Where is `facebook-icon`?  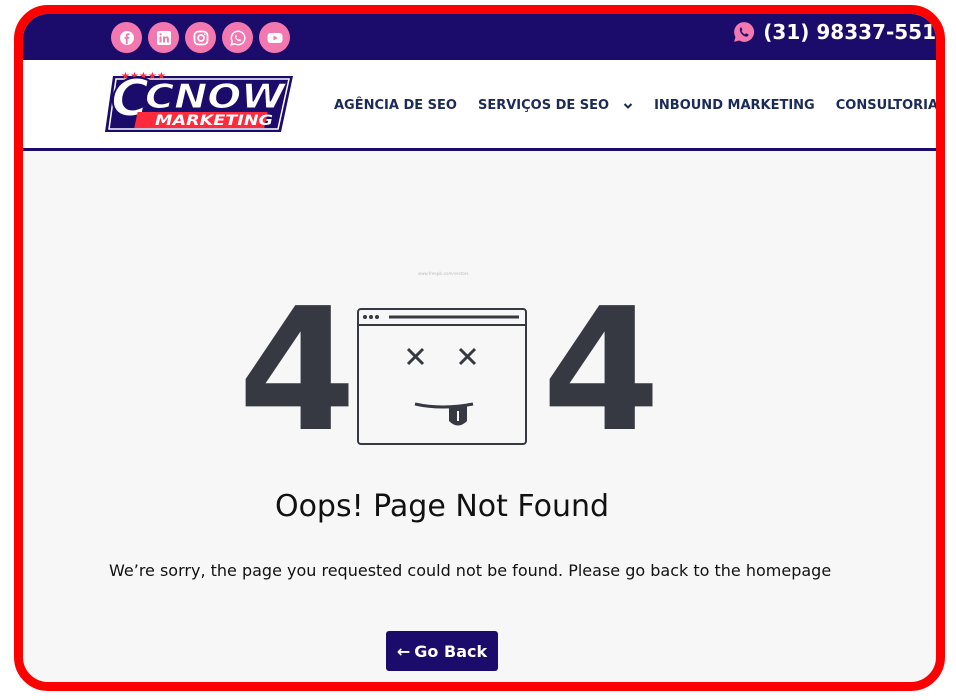 facebook-icon is located at coordinates (126, 37).